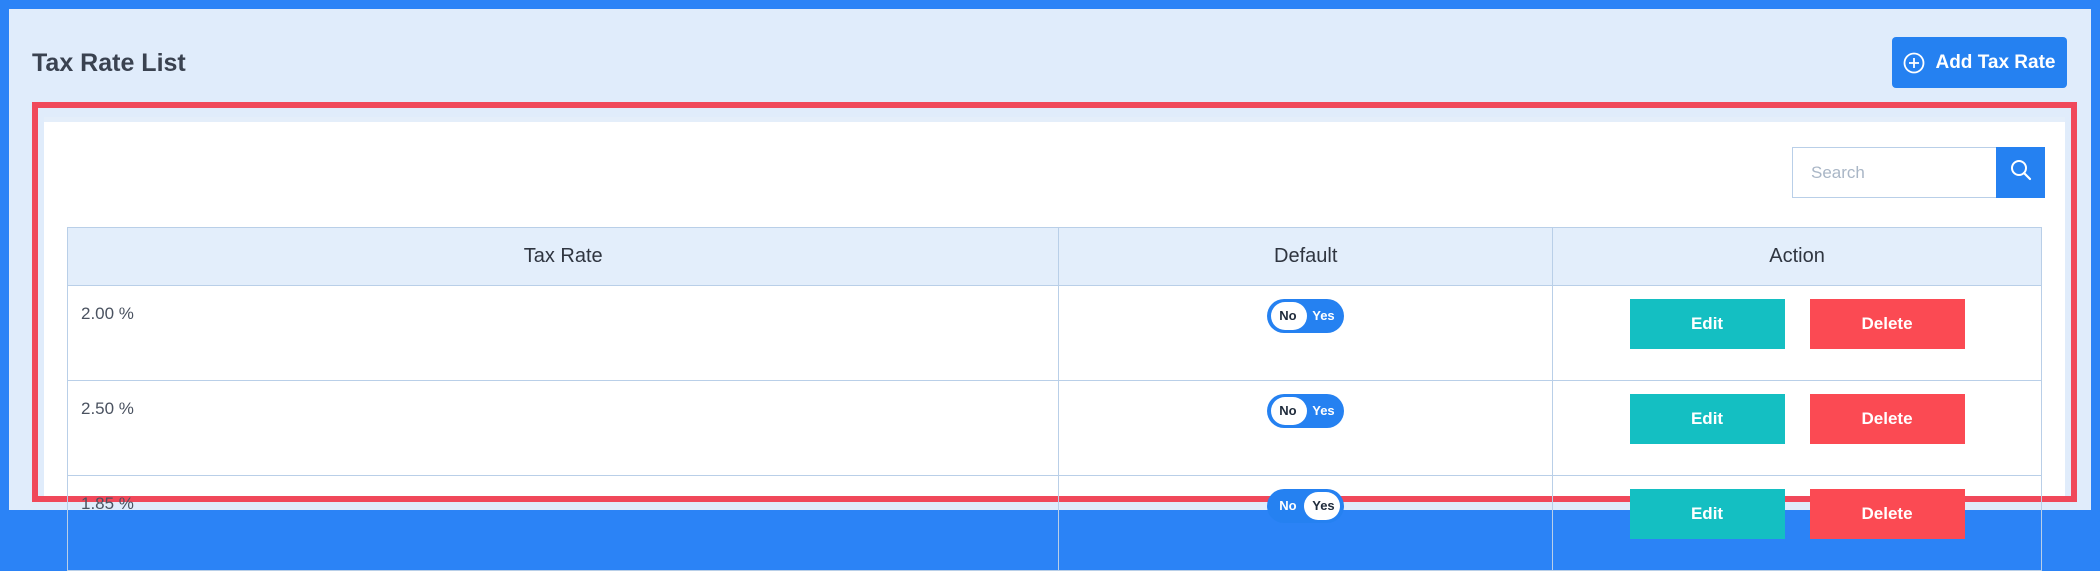 The image size is (2100, 571). What do you see at coordinates (563, 256) in the screenshot?
I see `column-header-tax-rate: Tax Rate` at bounding box center [563, 256].